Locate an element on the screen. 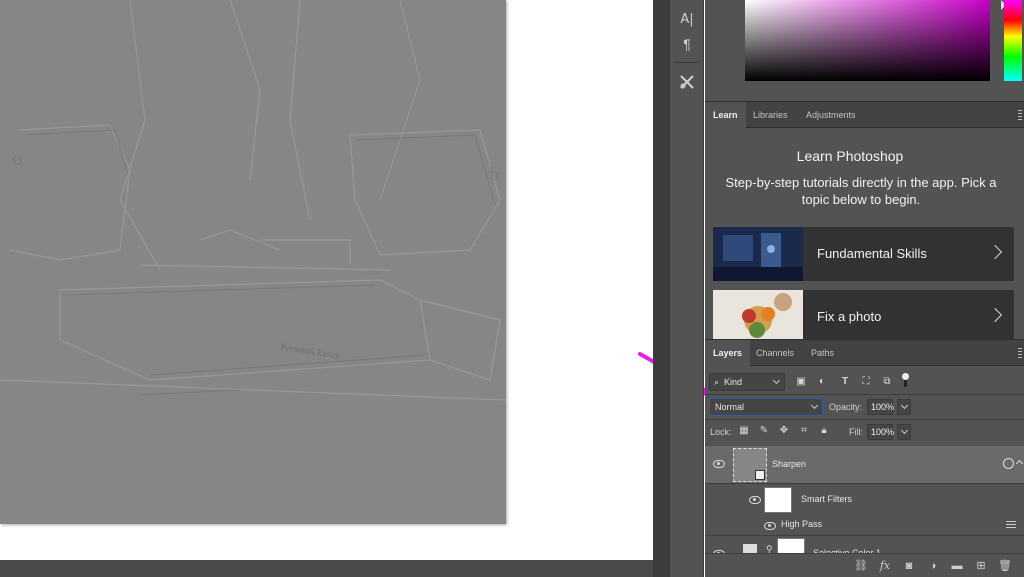 The width and height of the screenshot is (1024, 577). opacity-dropdown is located at coordinates (904, 407).